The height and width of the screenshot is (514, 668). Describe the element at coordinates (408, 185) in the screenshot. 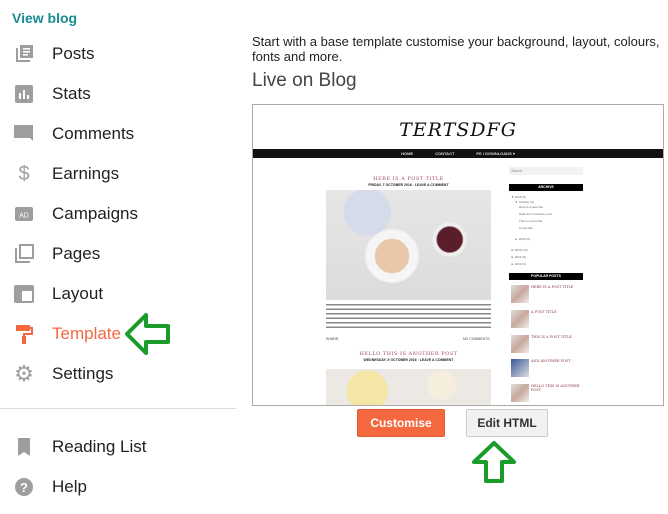

I see `preview-post-meta: FRIDAY, 7 OCTOBER 2016 · LEAVE A COMMENT` at that location.